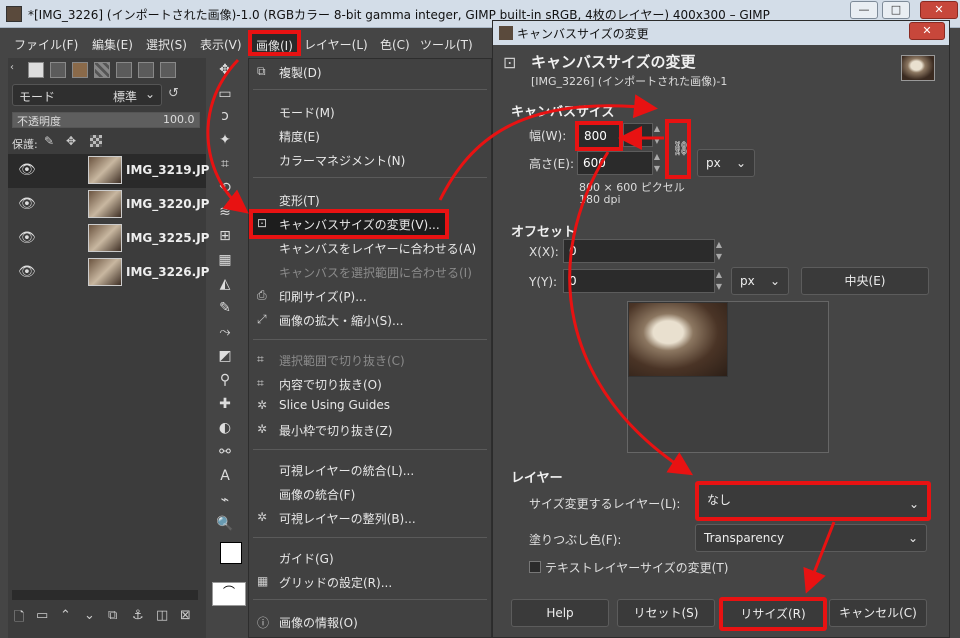 The width and height of the screenshot is (960, 638). Describe the element at coordinates (370, 248) in the screenshot. I see `menu-item-fit-canvas-to-layers: キャンバスをレイヤーに合わせる(A)` at that location.